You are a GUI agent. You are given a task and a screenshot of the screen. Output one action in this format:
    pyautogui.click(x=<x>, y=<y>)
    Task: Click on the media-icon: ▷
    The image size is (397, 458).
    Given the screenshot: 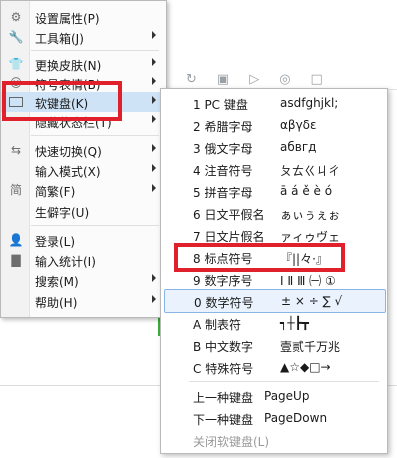 What is the action you would take?
    pyautogui.click(x=254, y=79)
    